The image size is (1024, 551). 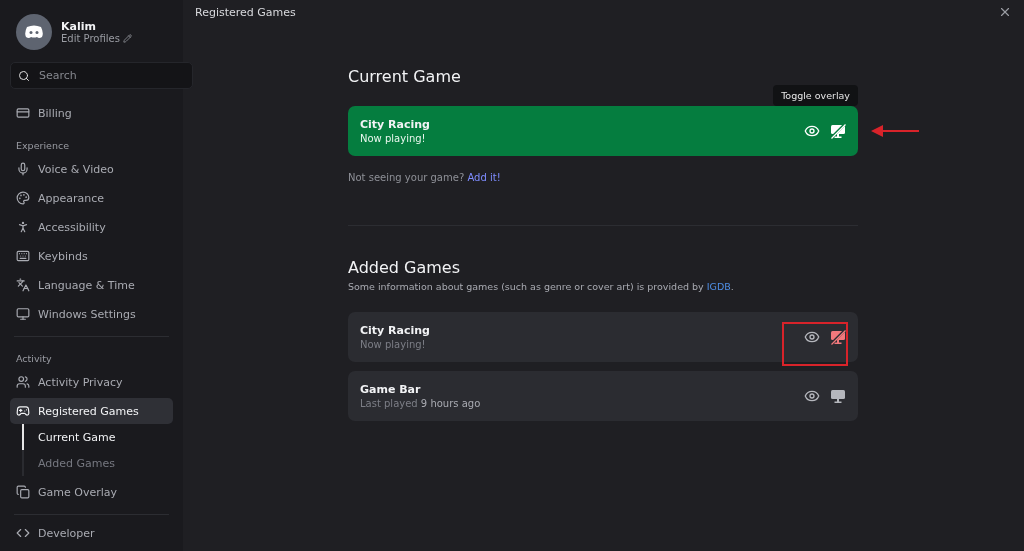 I want to click on sidebar-item: Registered Games, so click(x=91, y=411).